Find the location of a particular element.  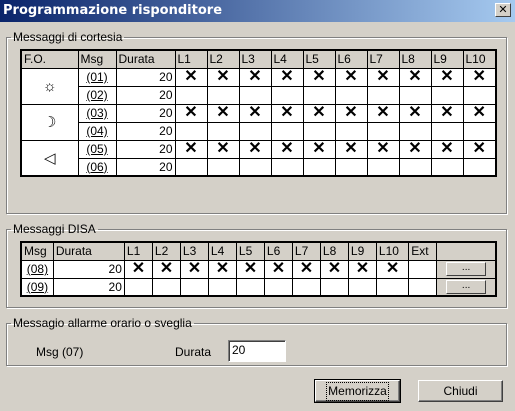

msg-link: (01) is located at coordinates (97, 77).